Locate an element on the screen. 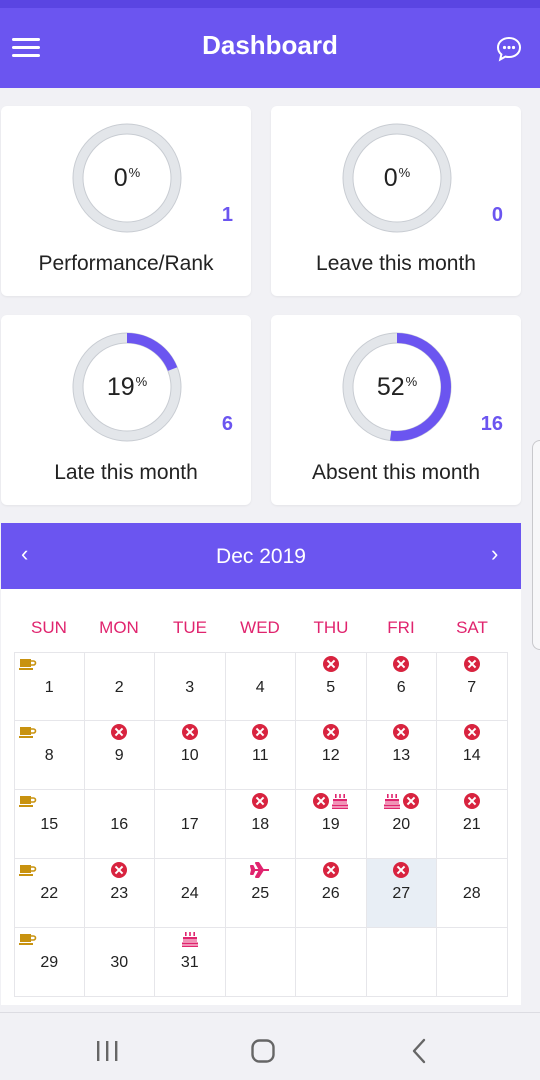 This screenshot has width=540, height=1080. calendar-day: 18 is located at coordinates (260, 824).